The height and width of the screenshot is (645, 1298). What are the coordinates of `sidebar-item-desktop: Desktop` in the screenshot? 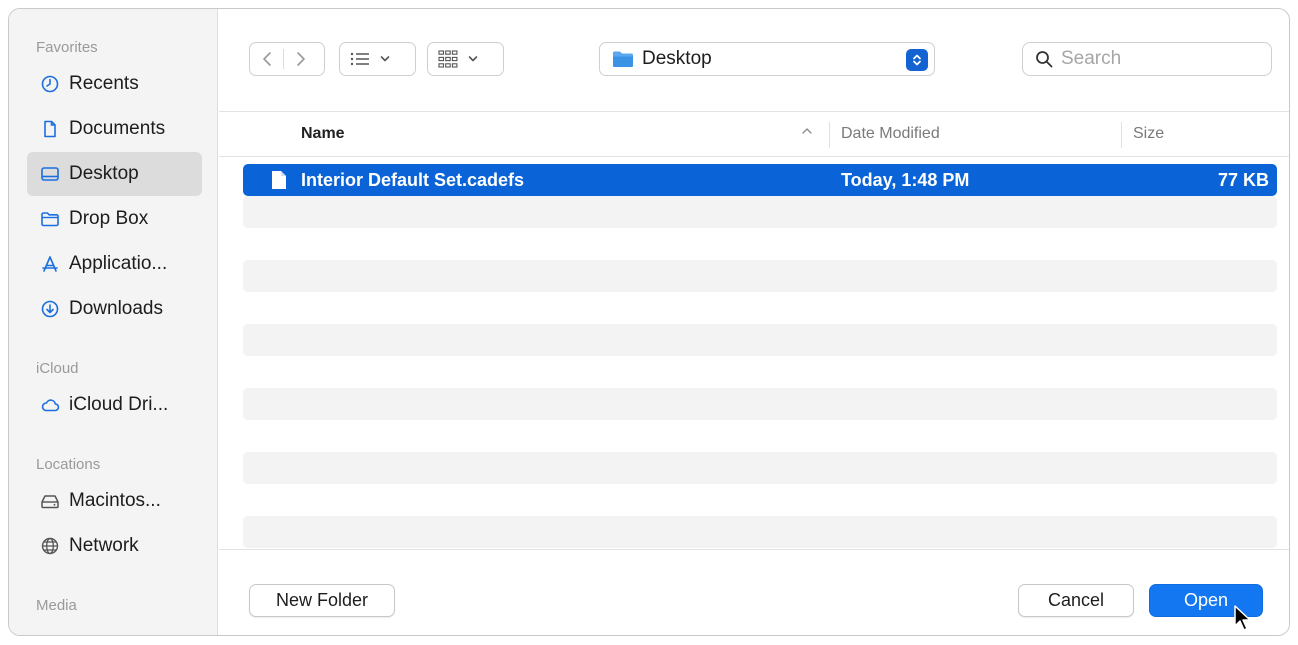 It's located at (114, 174).